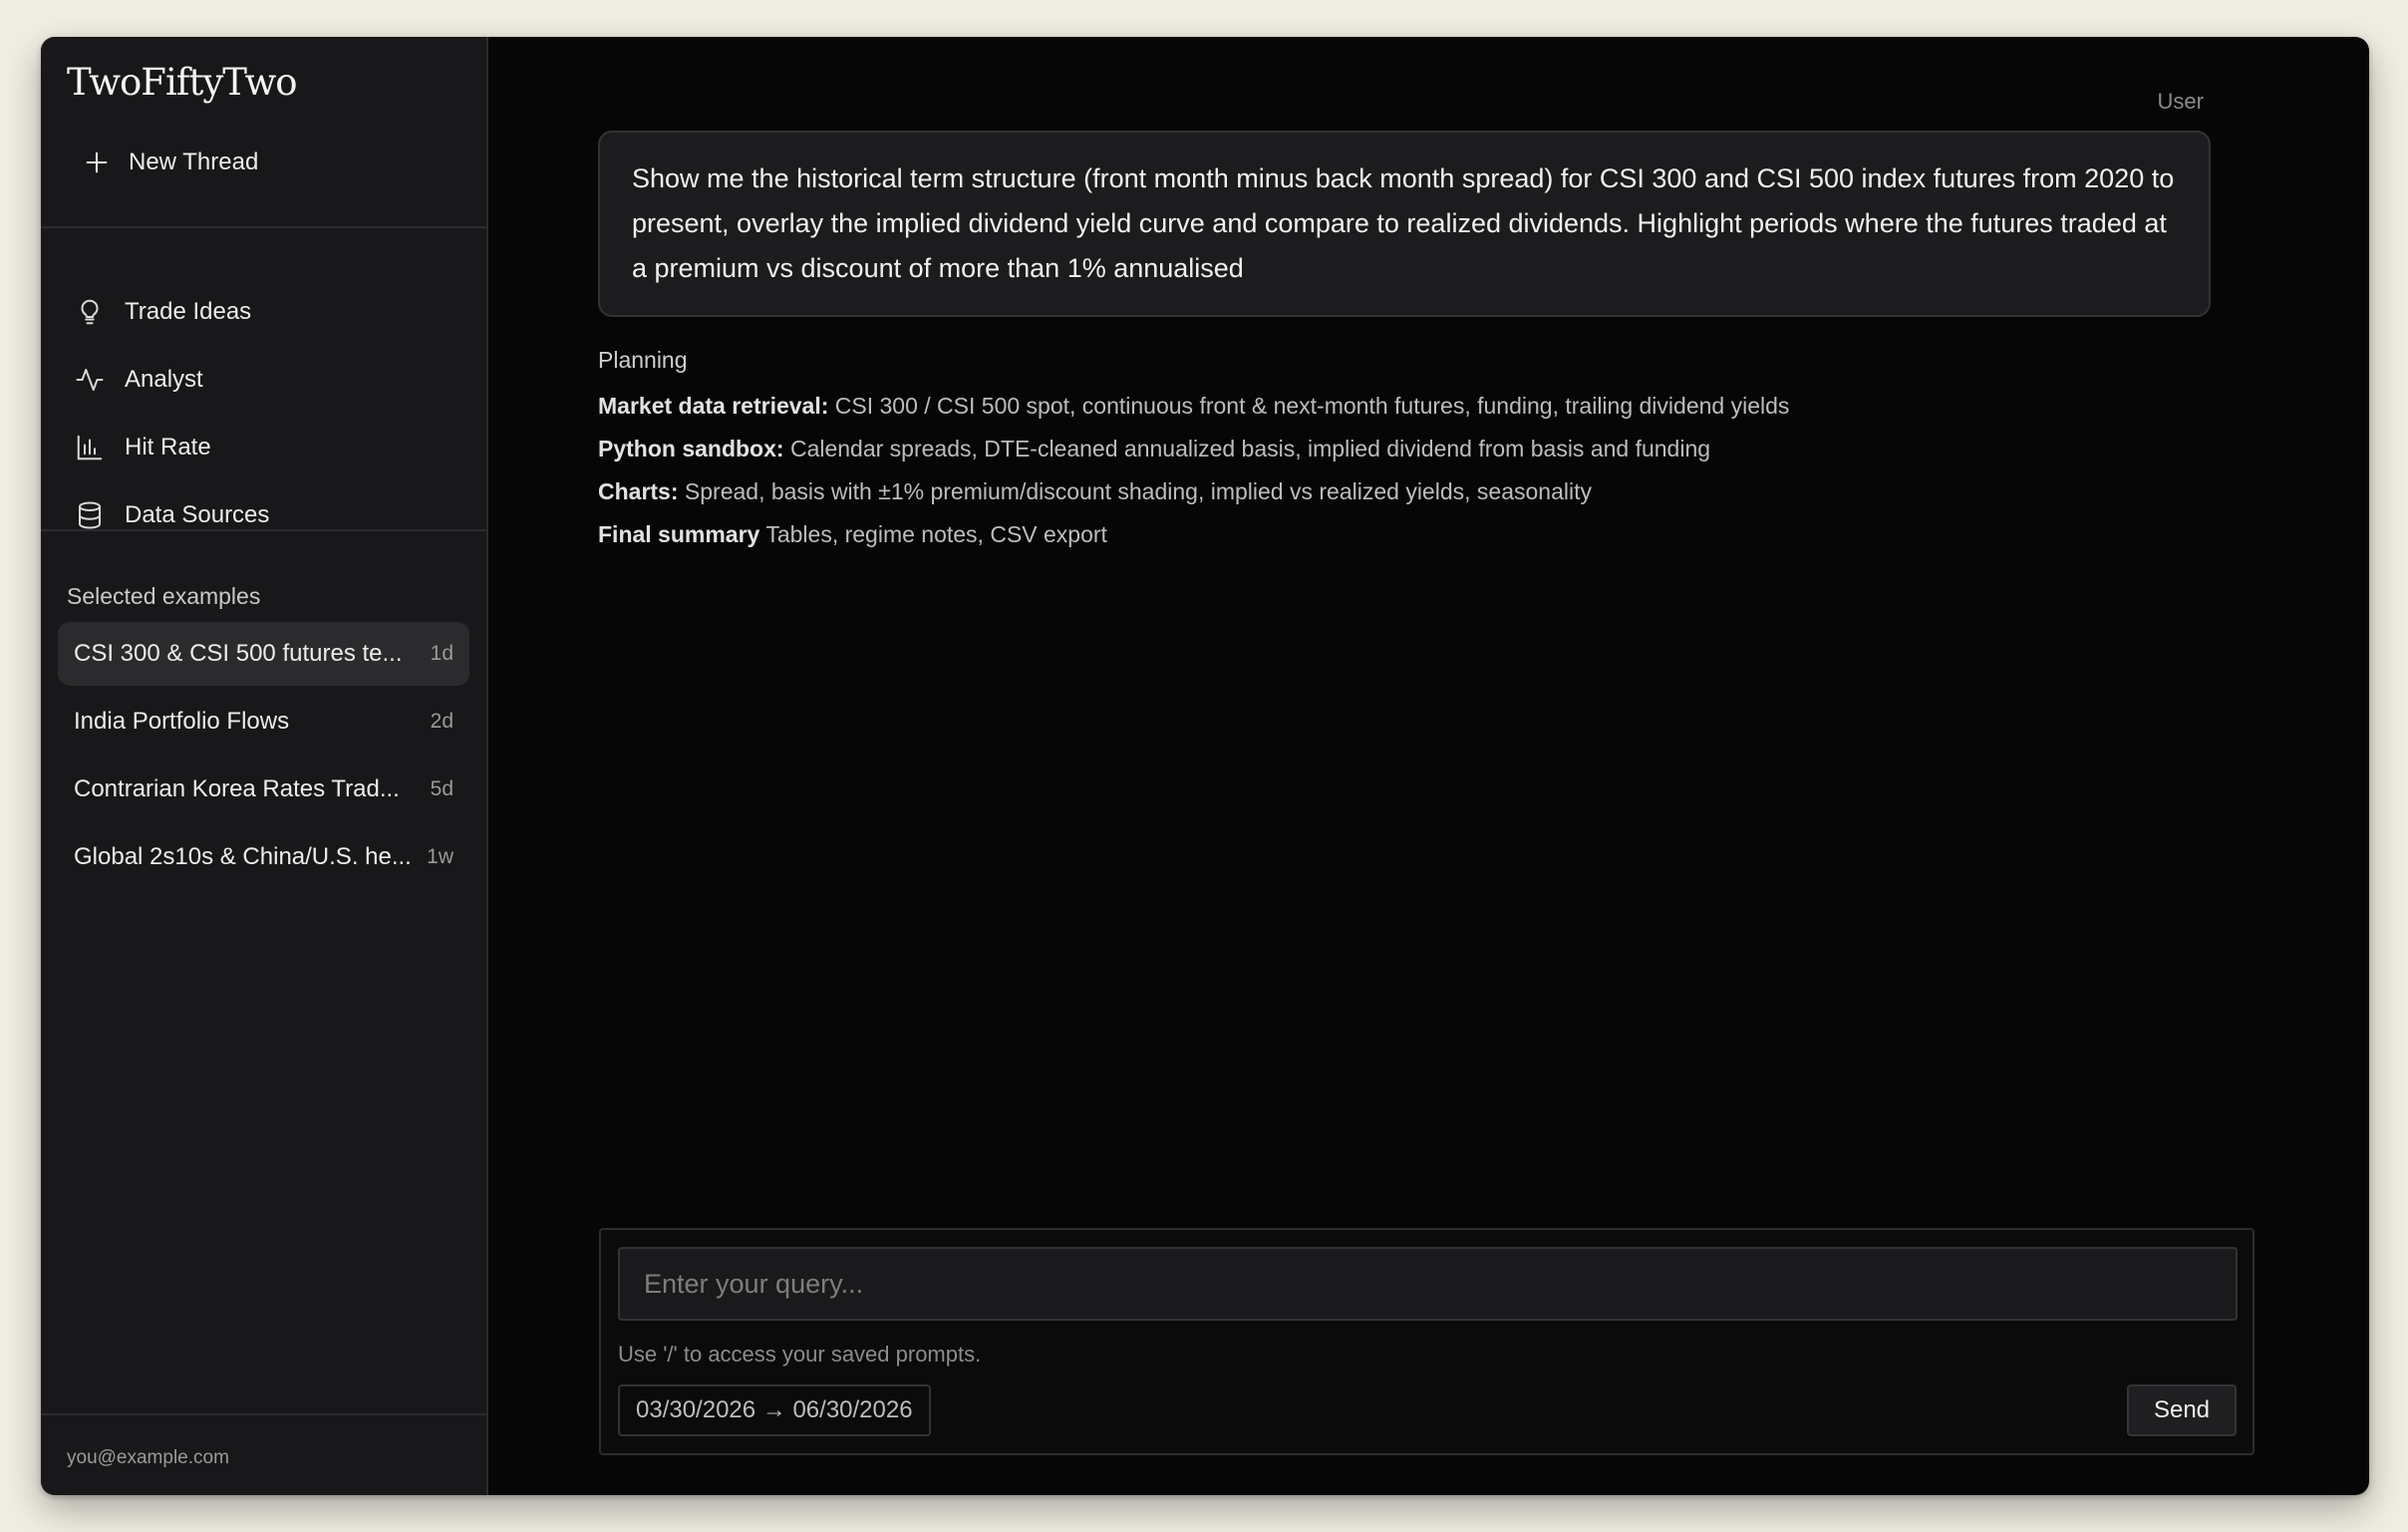  Describe the element at coordinates (168, 447) in the screenshot. I see `sidebar-item-label: Hit Rate` at that location.